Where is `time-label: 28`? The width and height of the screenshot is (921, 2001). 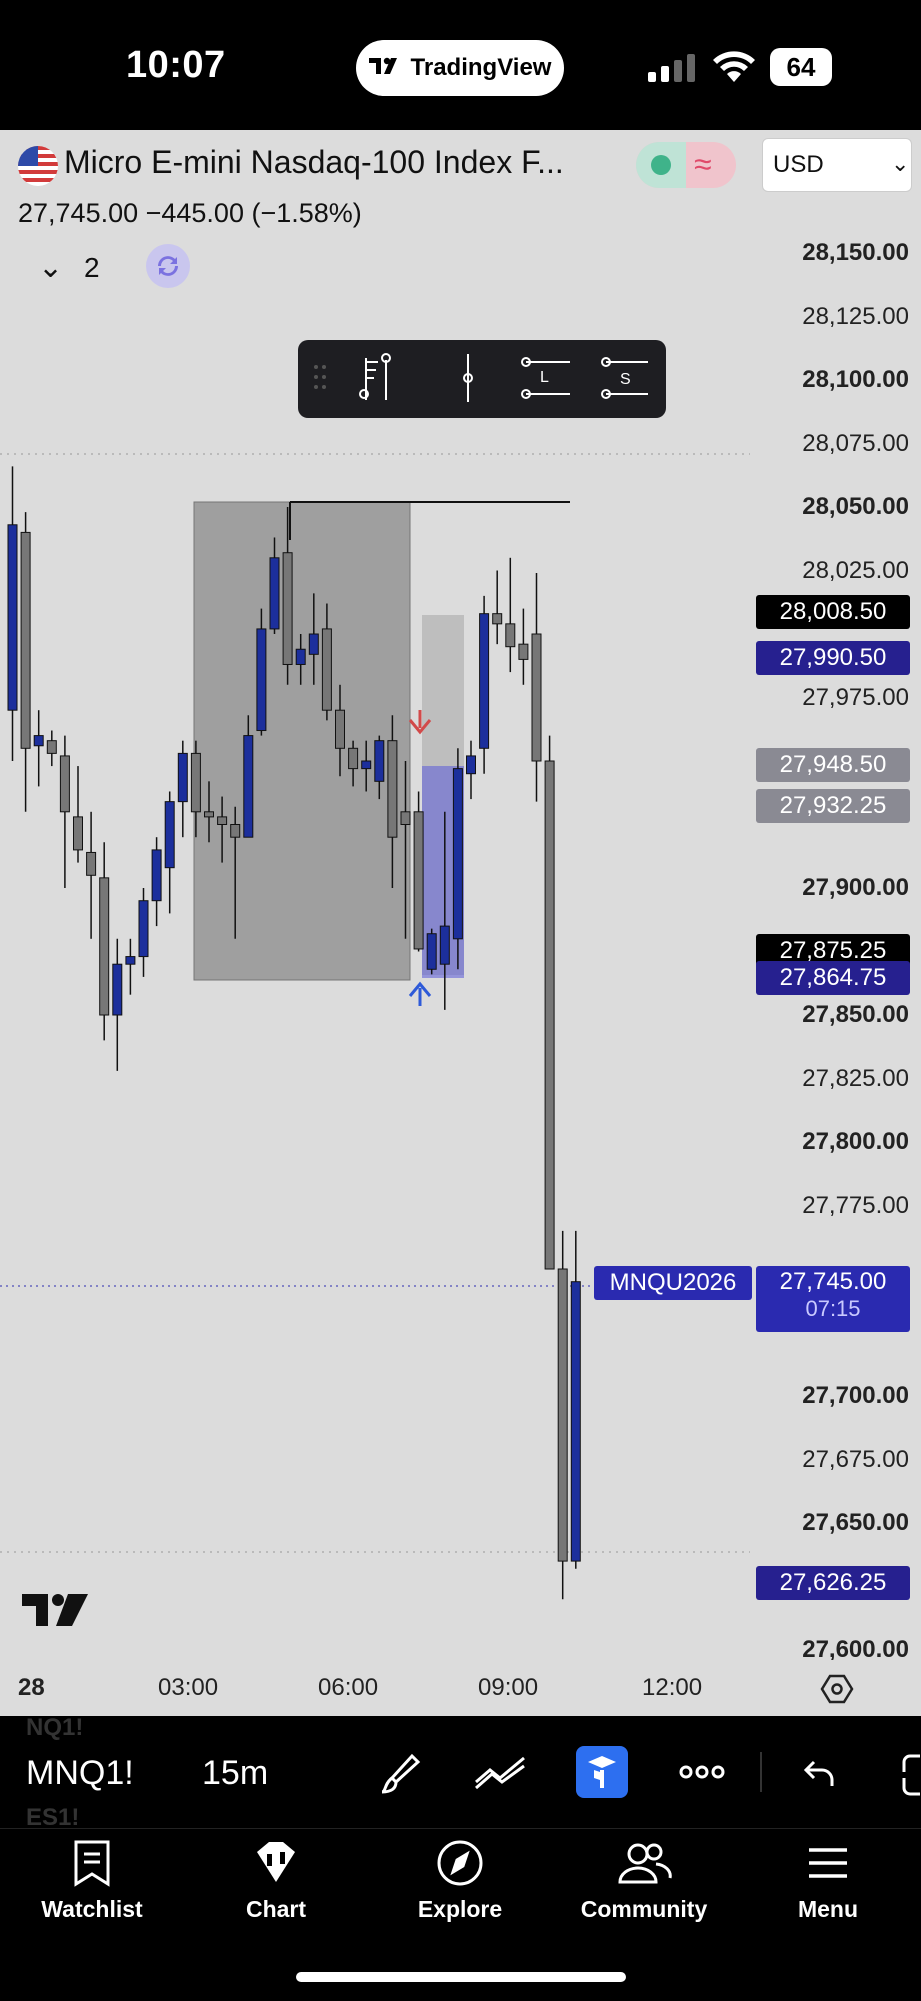 time-label: 28 is located at coordinates (31, 1687).